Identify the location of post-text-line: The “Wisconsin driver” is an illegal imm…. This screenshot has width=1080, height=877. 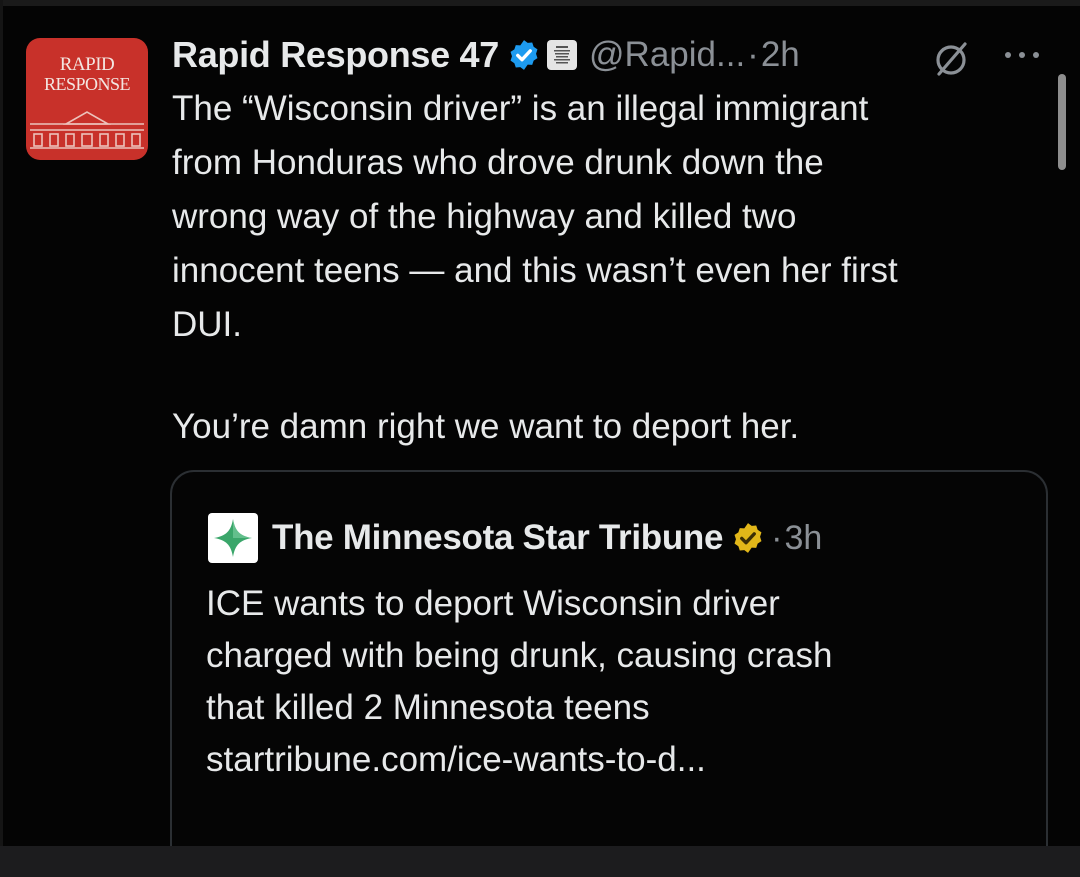
(520, 108).